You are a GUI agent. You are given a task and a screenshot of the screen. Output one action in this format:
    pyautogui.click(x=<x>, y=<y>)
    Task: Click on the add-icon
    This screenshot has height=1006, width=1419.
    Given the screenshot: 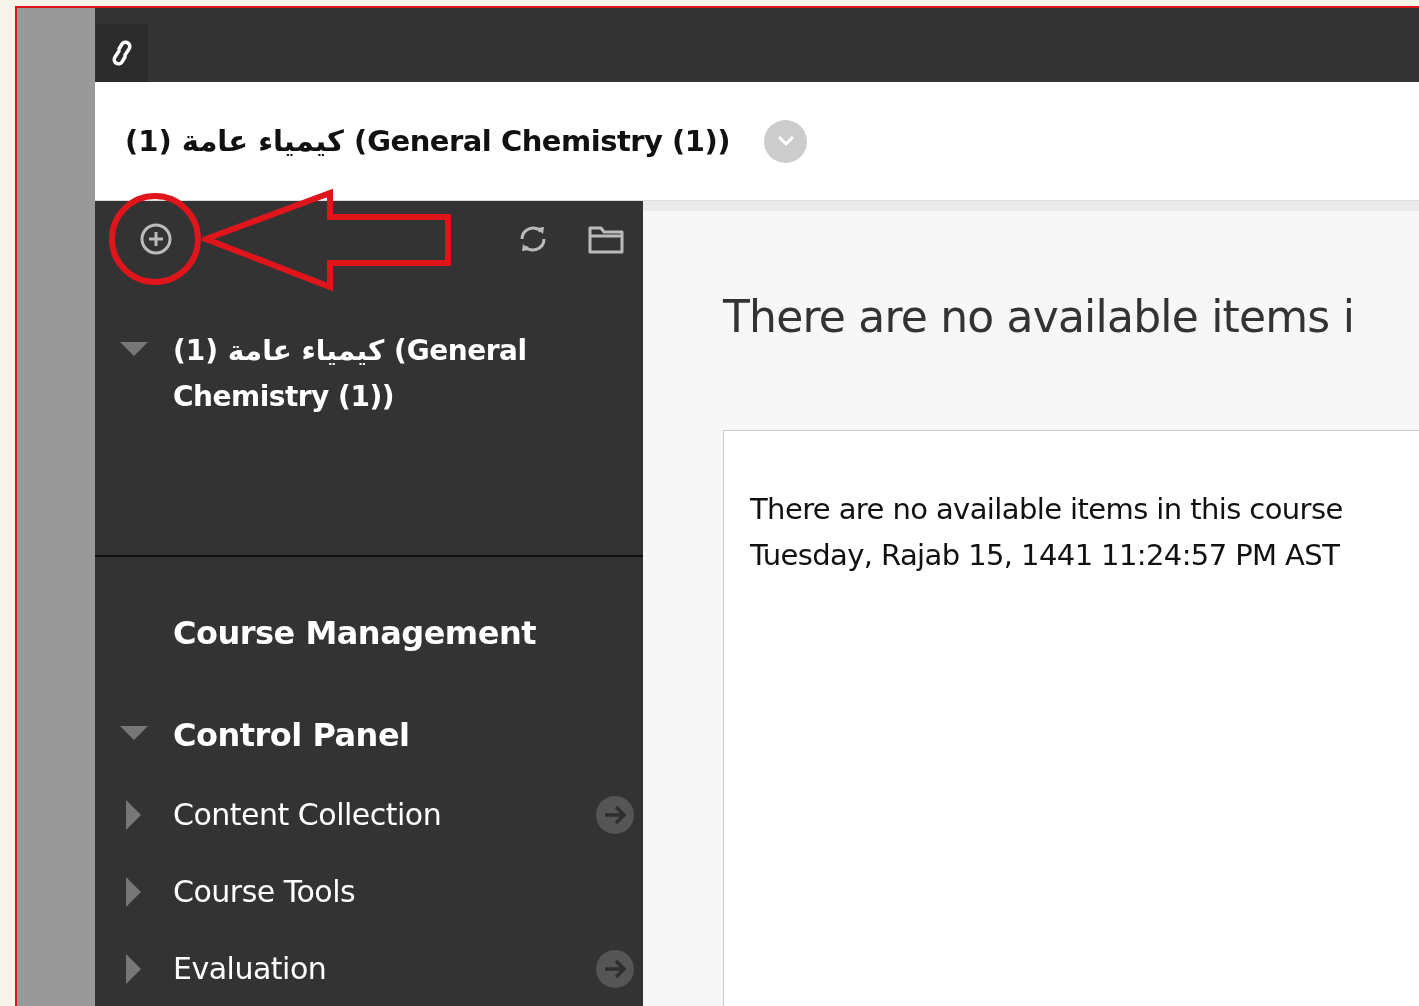 What is the action you would take?
    pyautogui.click(x=156, y=238)
    